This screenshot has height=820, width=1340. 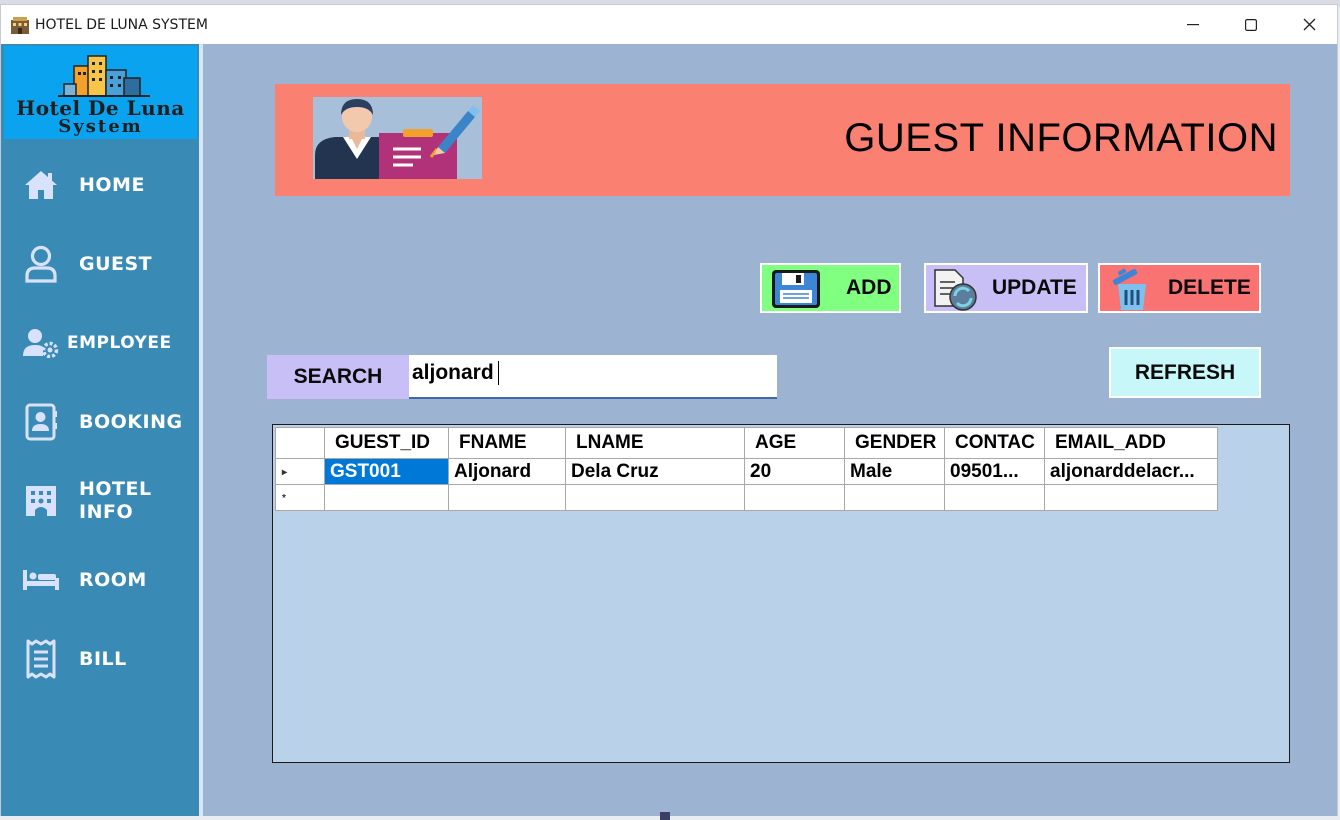 I want to click on sidebar-item-guest: GUEST, so click(x=107, y=264).